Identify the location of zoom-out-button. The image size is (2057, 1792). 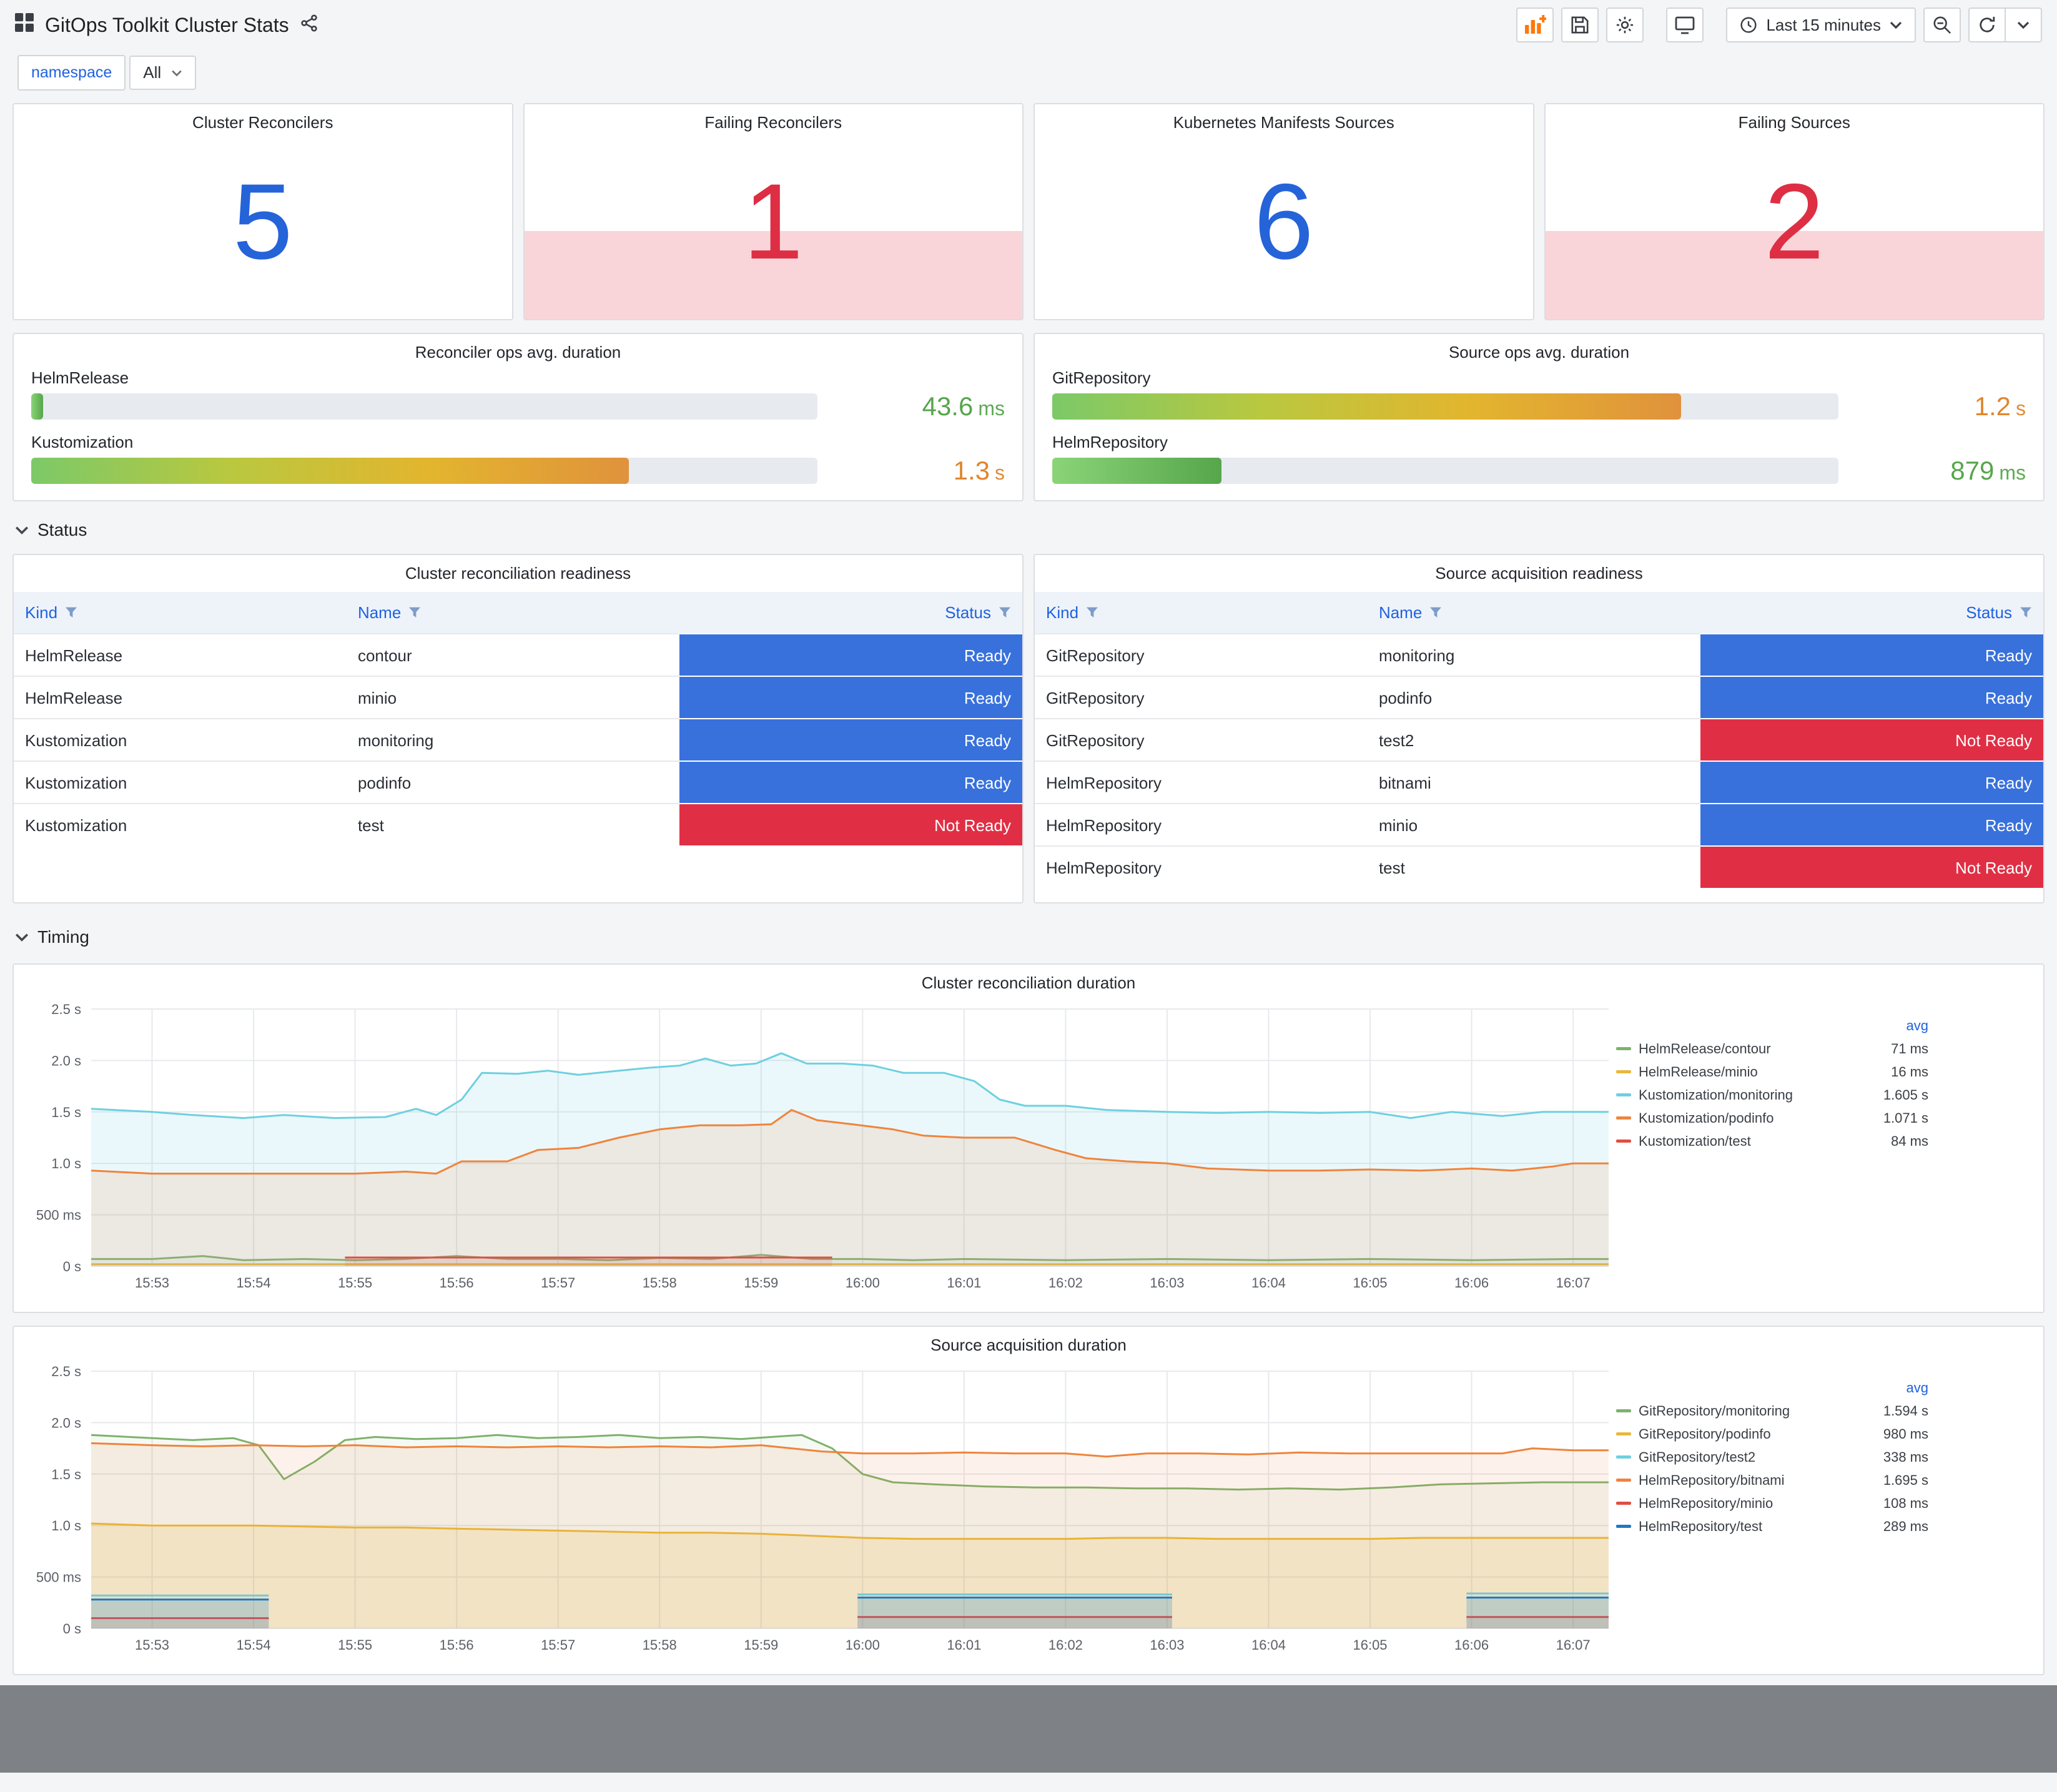
(1942, 24).